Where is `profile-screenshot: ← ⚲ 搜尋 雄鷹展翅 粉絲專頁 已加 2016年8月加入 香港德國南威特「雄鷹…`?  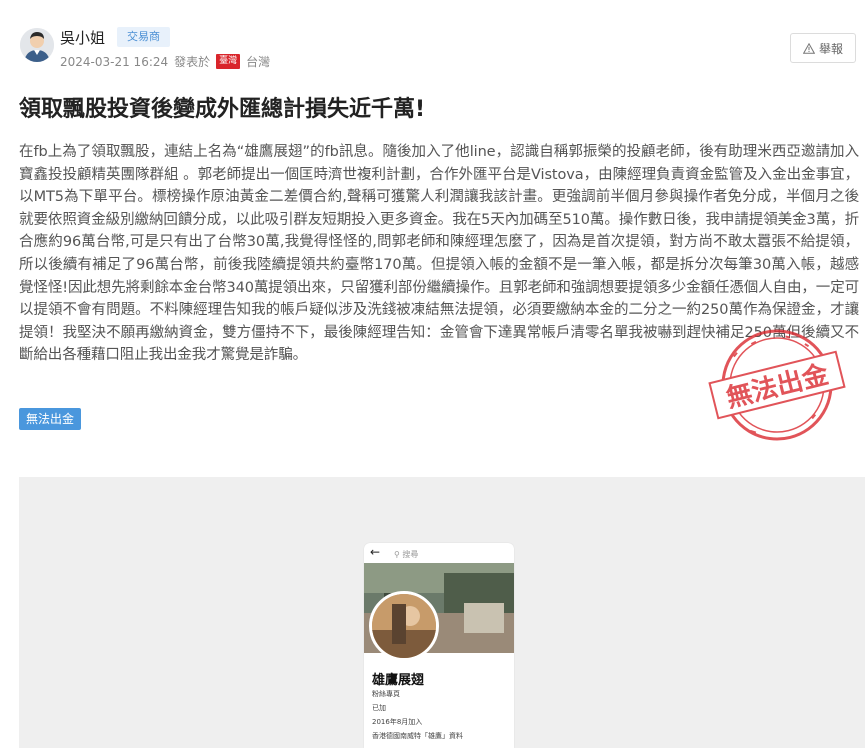 profile-screenshot: ← ⚲ 搜尋 雄鷹展翅 粉絲專頁 已加 2016年8月加入 香港德國南威特「雄鷹… is located at coordinates (439, 645).